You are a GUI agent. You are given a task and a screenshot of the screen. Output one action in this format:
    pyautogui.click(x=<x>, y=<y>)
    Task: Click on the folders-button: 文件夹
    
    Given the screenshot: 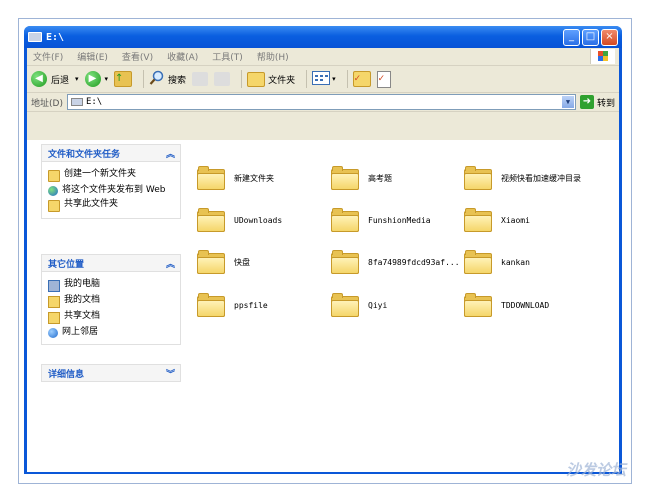 What is the action you would take?
    pyautogui.click(x=271, y=79)
    